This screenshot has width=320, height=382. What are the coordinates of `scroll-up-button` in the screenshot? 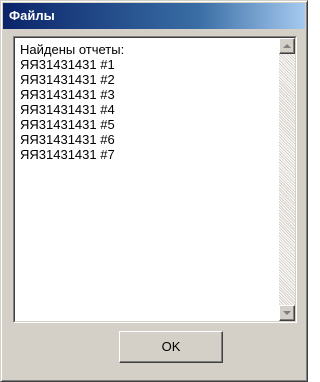 It's located at (287, 46).